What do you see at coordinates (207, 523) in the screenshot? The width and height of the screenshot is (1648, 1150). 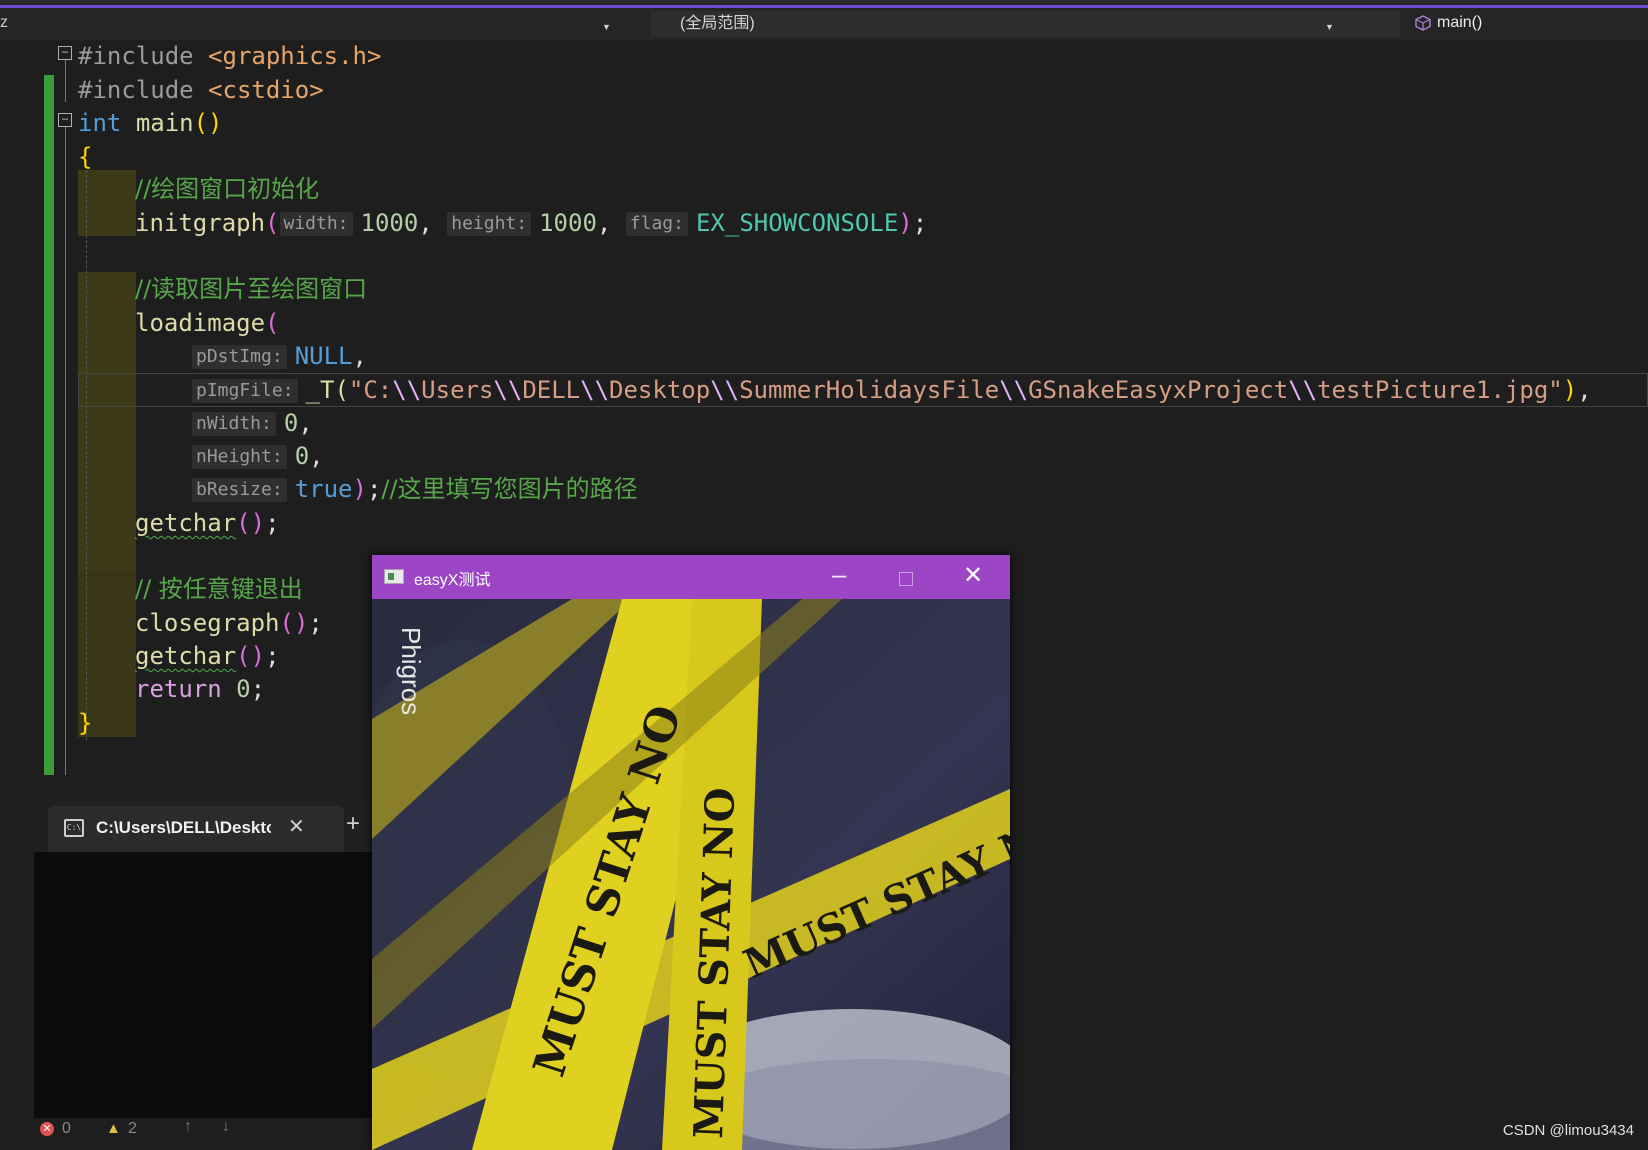 I see `code-line-getchar: getchar();` at bounding box center [207, 523].